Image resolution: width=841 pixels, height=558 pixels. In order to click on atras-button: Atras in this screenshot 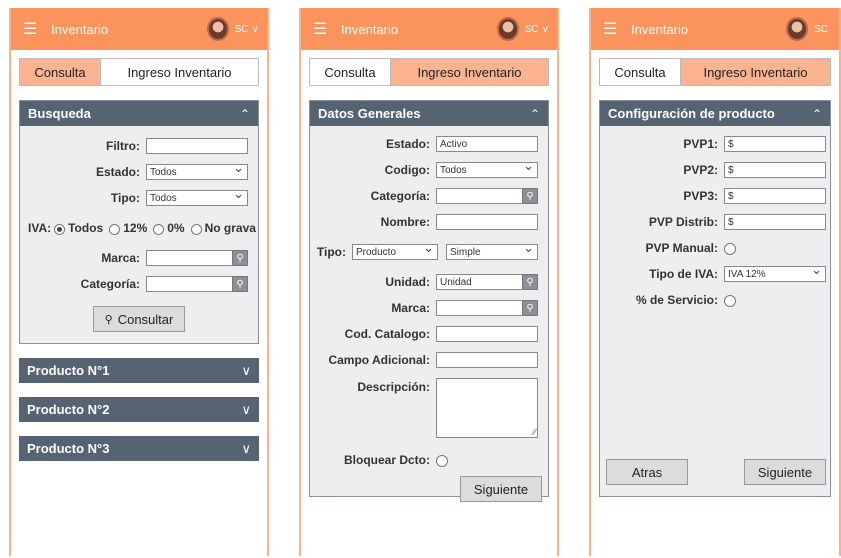, I will do `click(647, 472)`.